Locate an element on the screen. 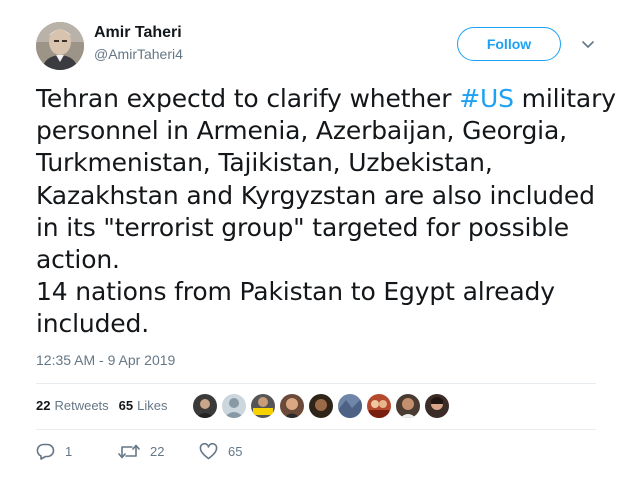 Image resolution: width=632 pixels, height=481 pixels. reply-button: 1 is located at coordinates (54, 451).